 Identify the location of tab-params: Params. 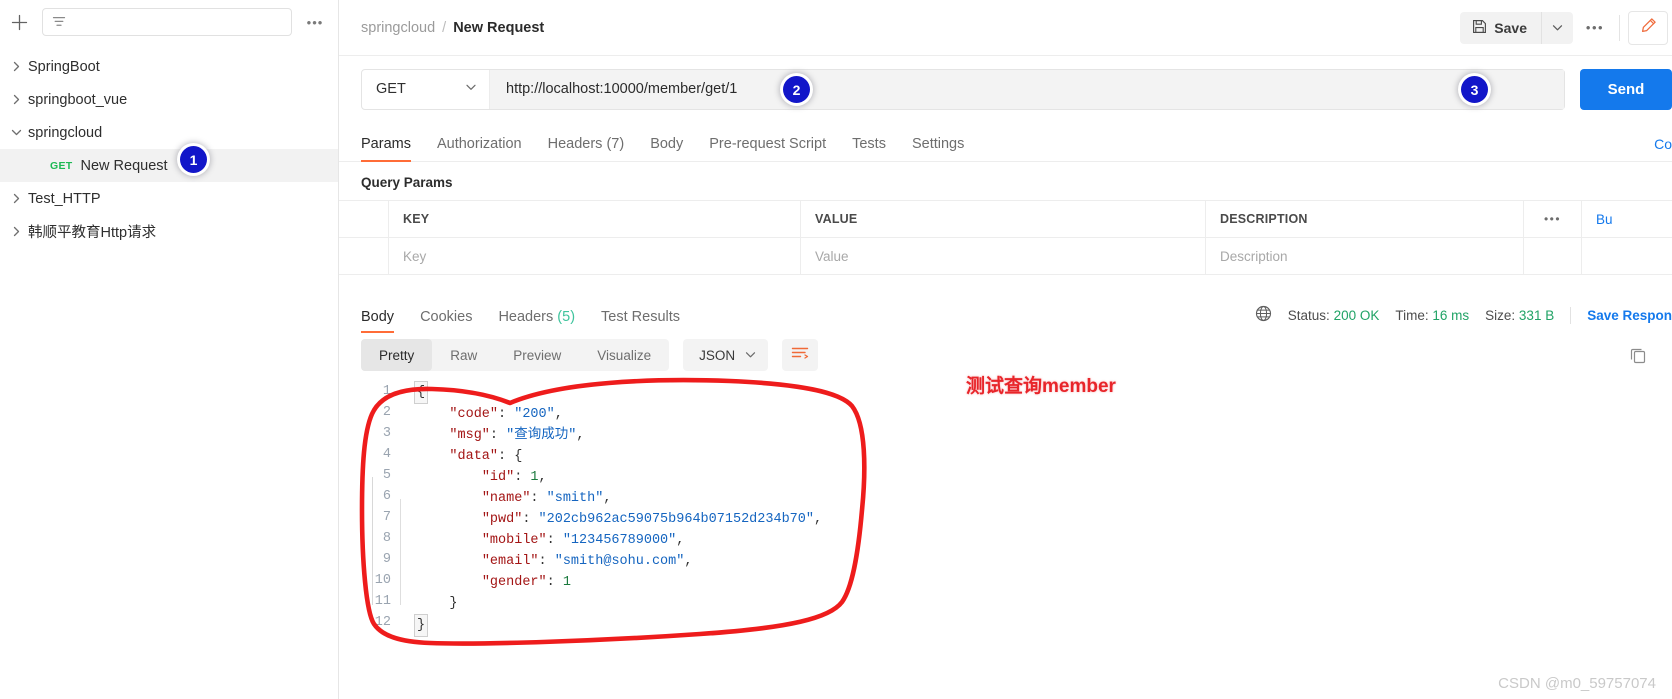
(386, 149).